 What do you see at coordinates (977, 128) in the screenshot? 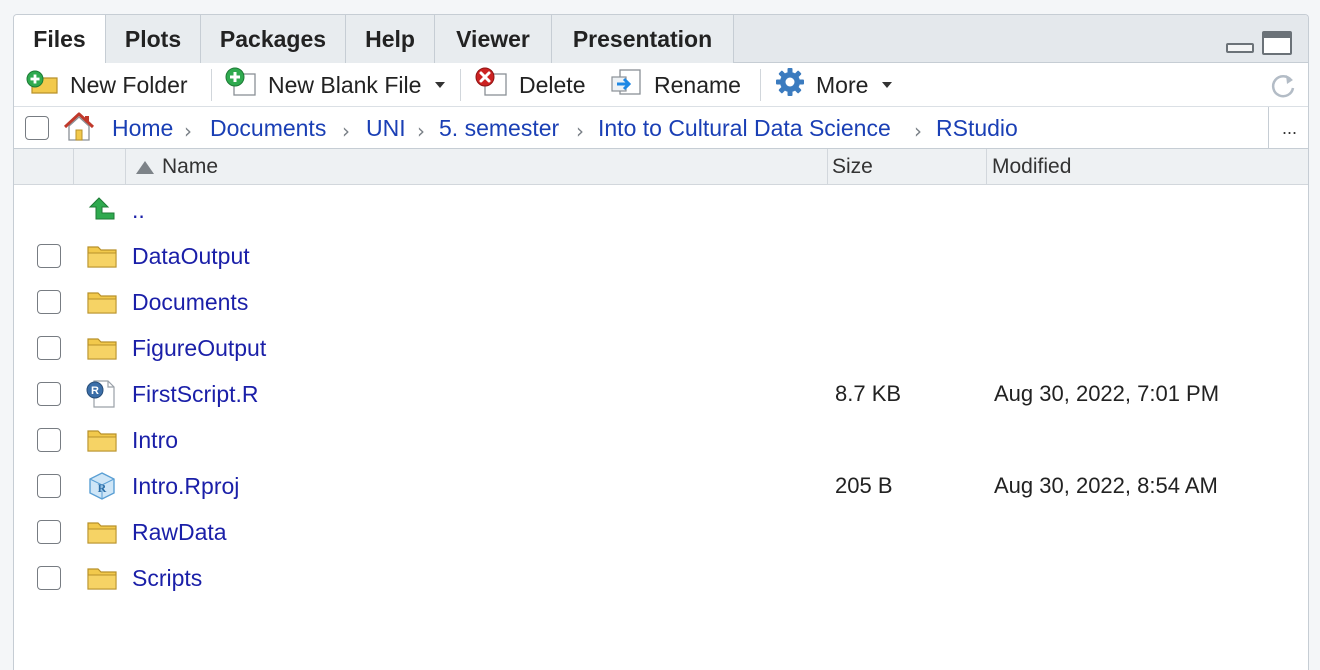
I see `breadcrumb-rstudio: RStudio` at bounding box center [977, 128].